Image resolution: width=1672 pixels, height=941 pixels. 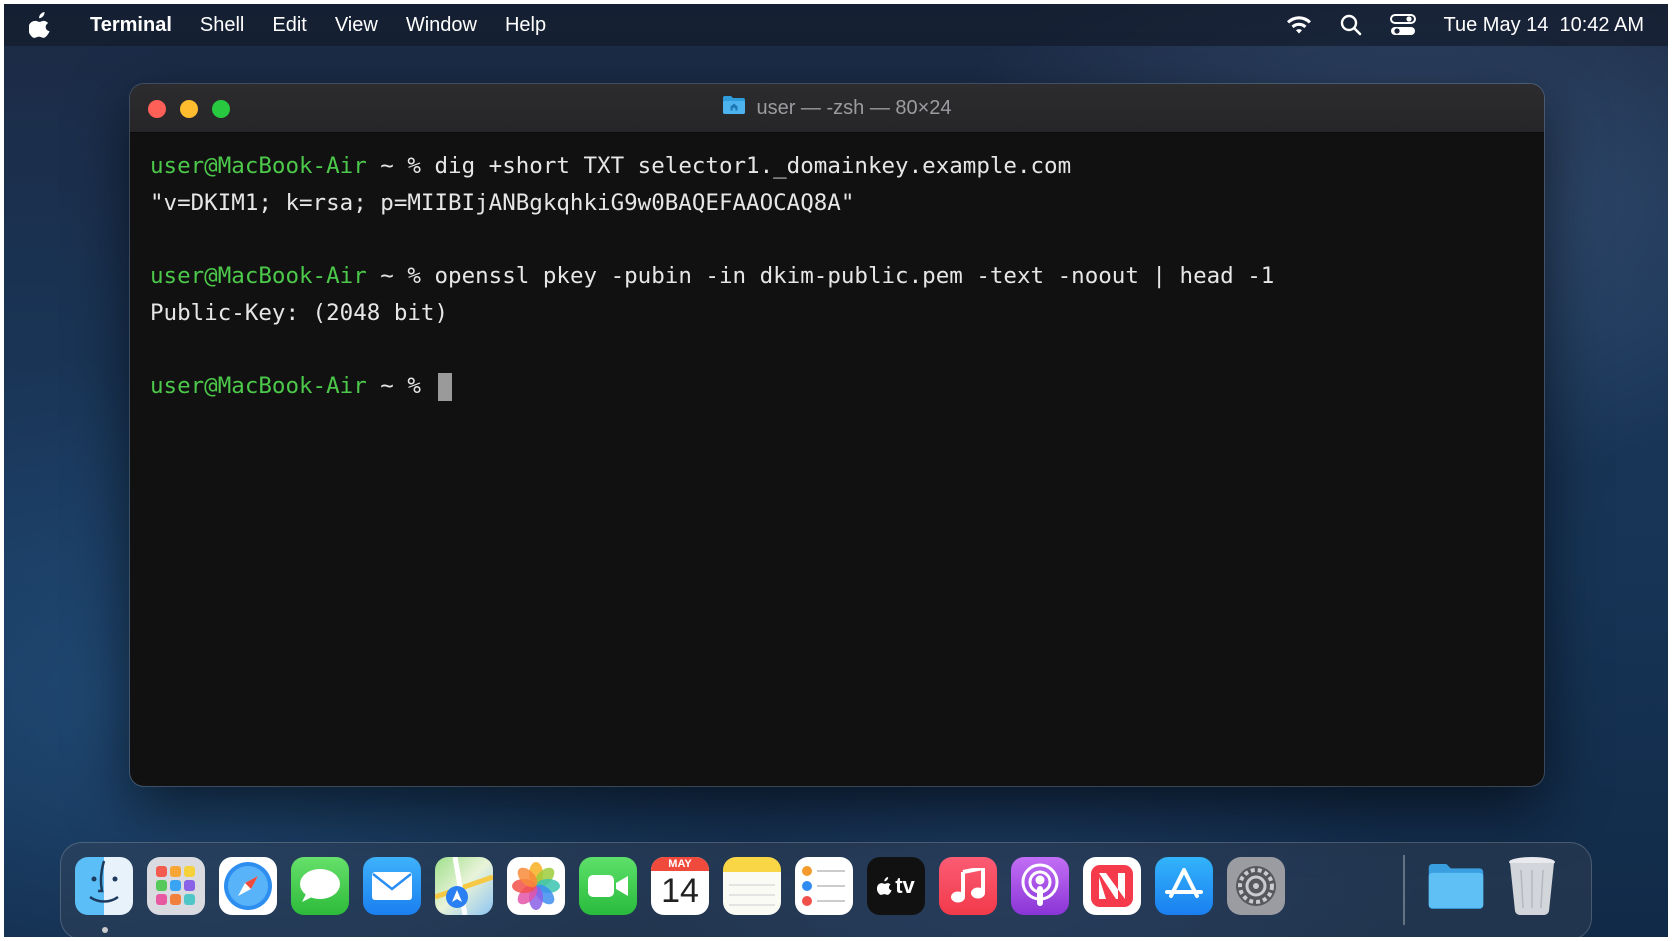 What do you see at coordinates (905, 885) in the screenshot?
I see `tv-icon-label: tv` at bounding box center [905, 885].